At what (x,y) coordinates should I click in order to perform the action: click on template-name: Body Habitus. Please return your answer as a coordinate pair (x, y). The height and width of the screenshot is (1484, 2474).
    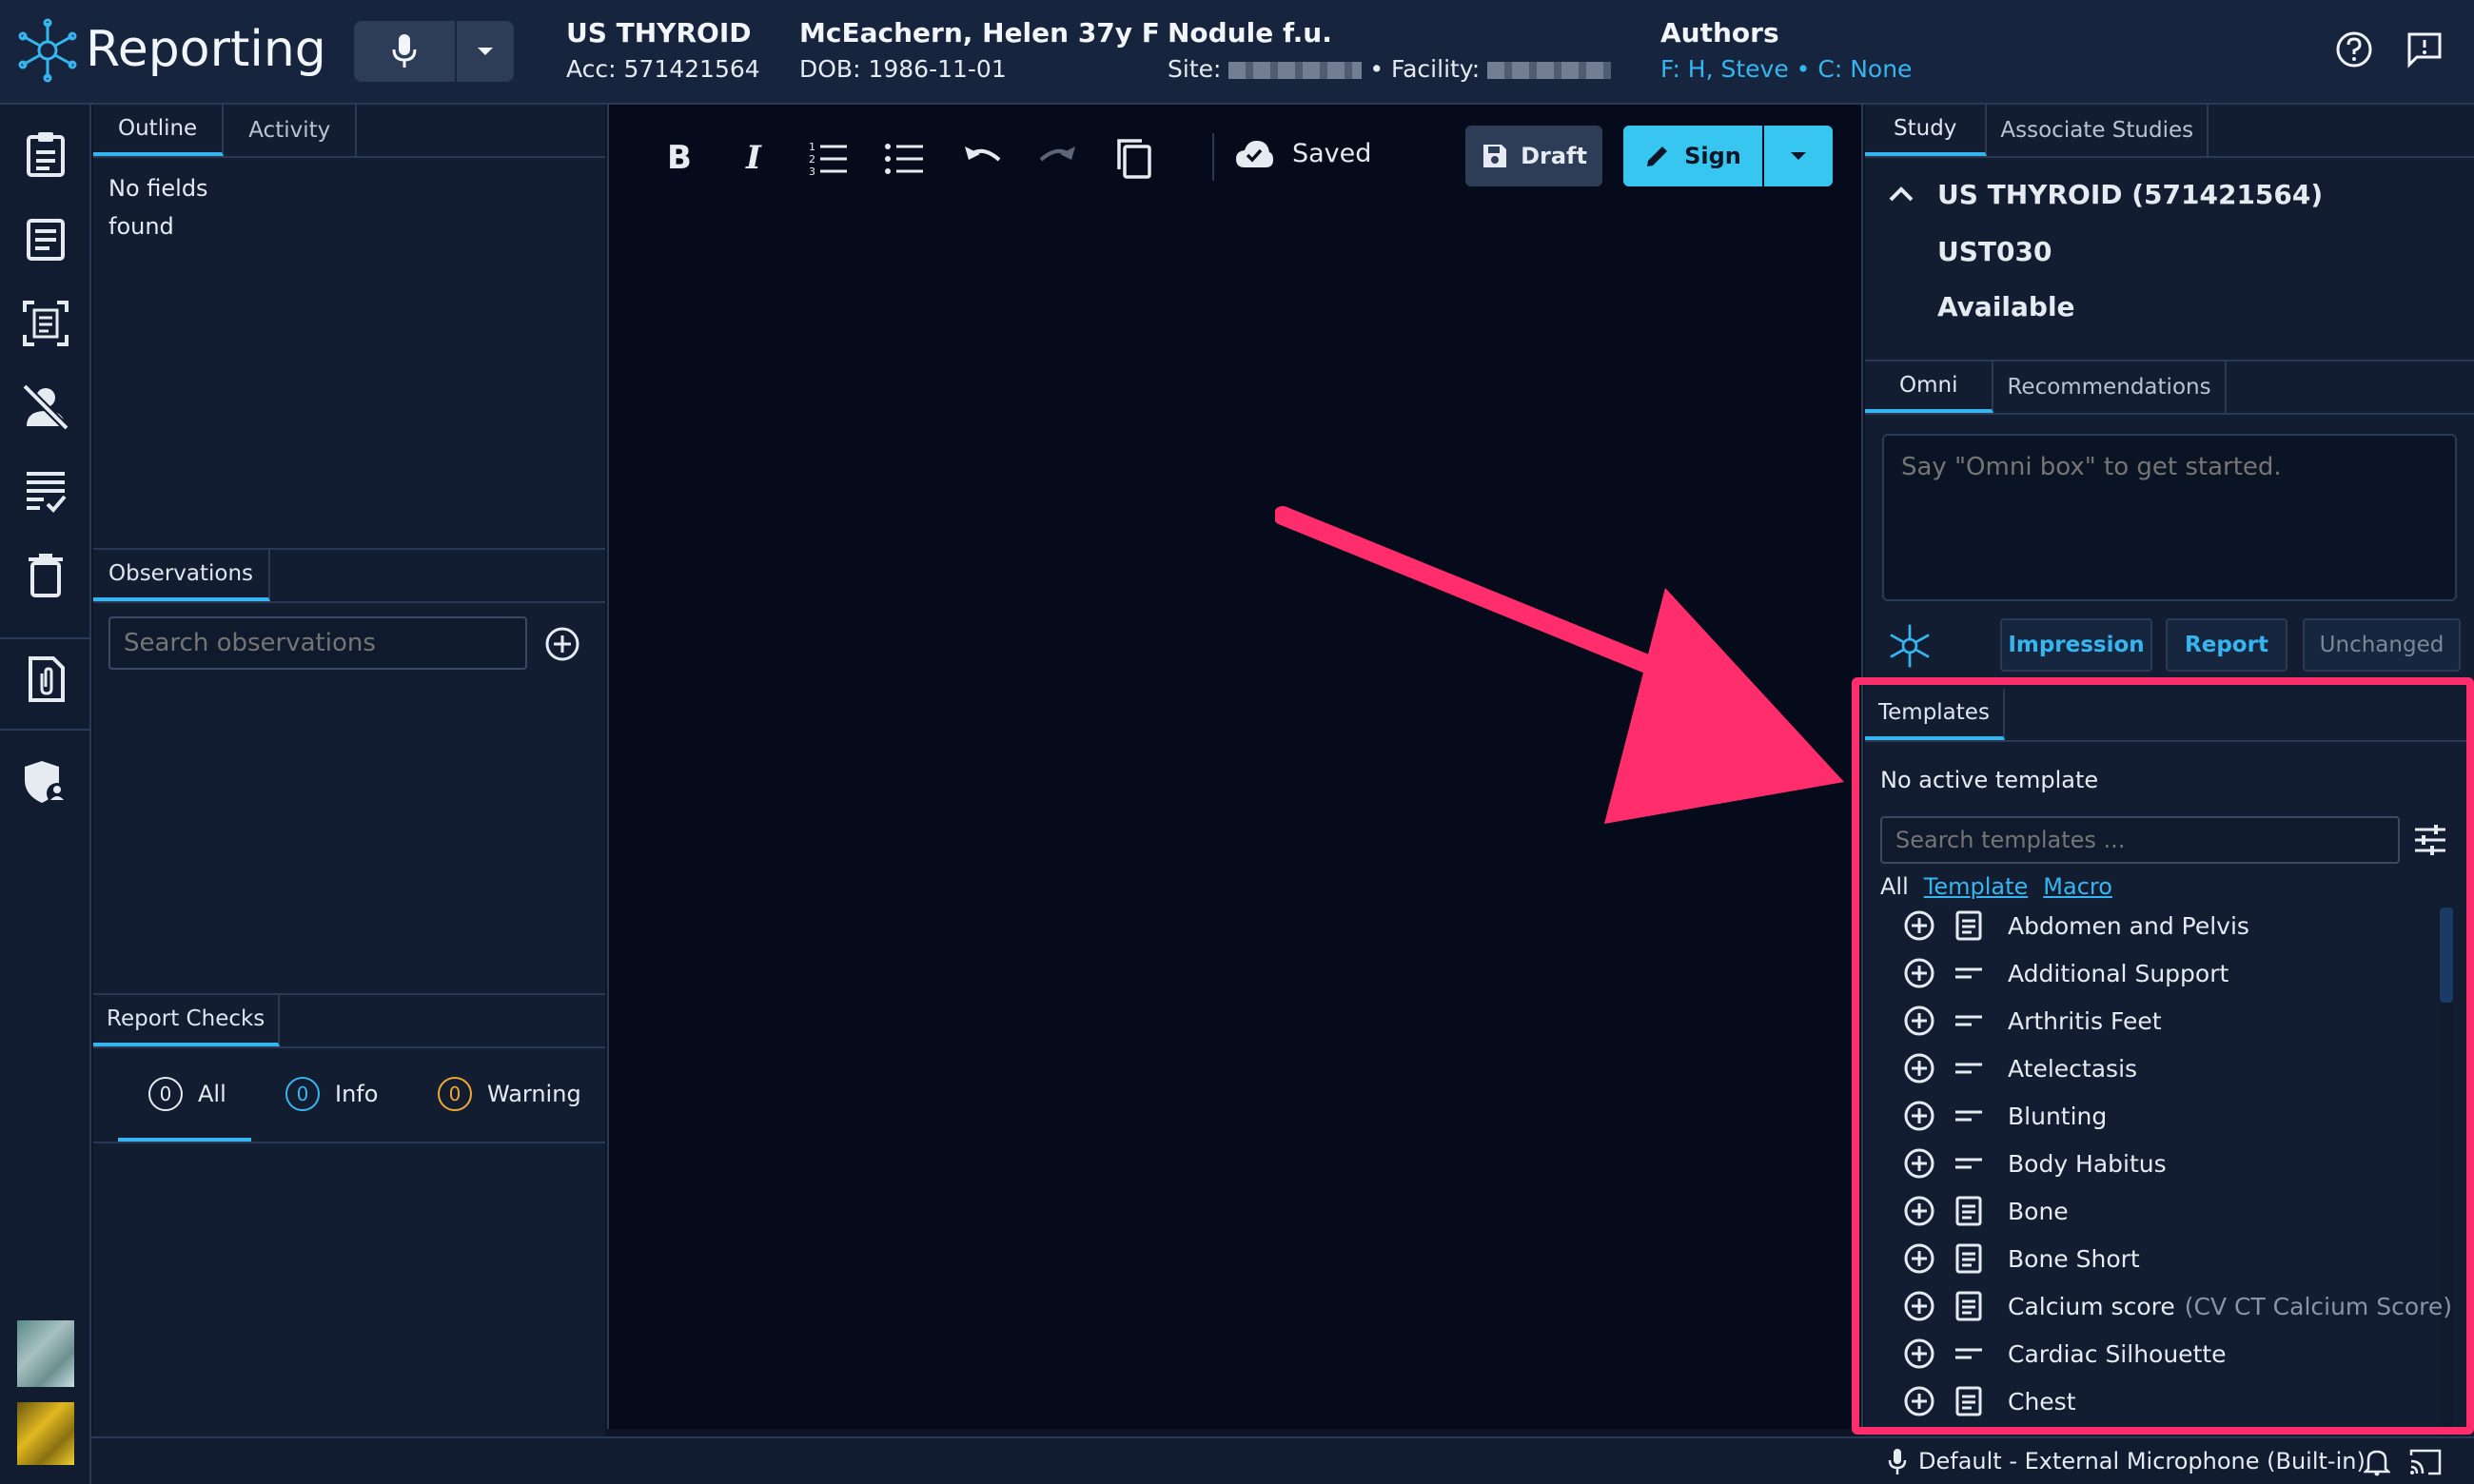
    Looking at the image, I should click on (2087, 1163).